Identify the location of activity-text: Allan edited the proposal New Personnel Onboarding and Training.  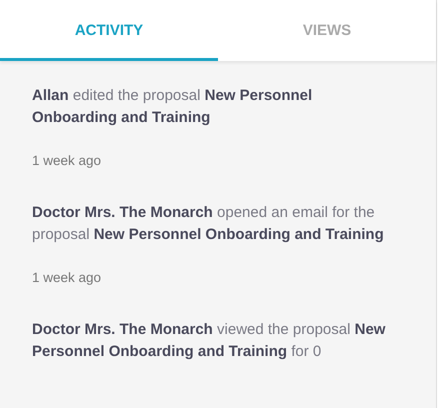
(173, 107).